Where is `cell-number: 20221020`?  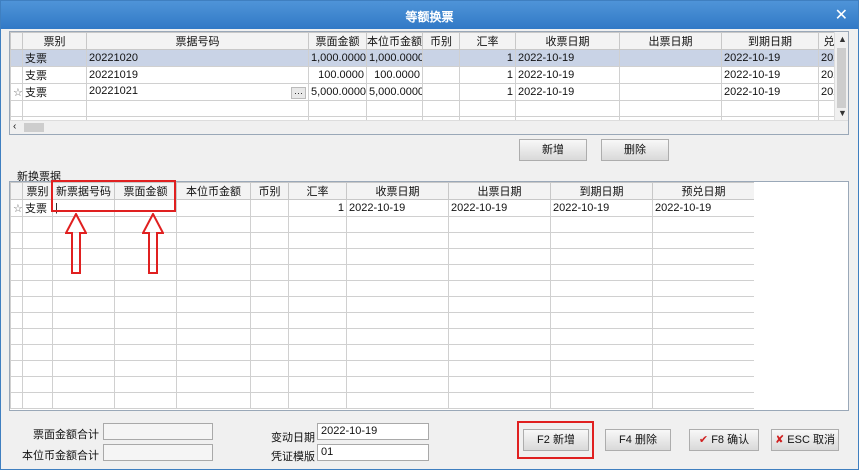
cell-number: 20221020 is located at coordinates (197, 58).